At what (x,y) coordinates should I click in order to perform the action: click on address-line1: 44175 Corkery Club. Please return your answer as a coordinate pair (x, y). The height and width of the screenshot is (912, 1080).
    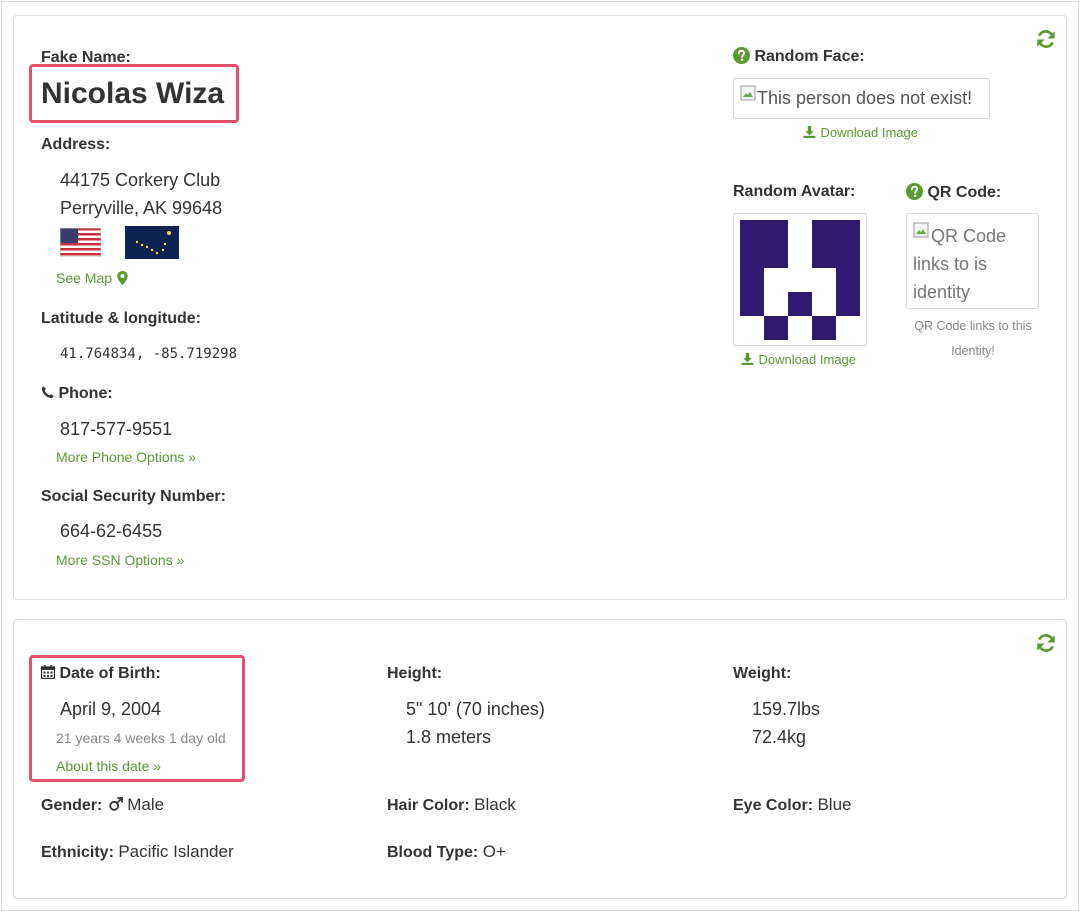
    Looking at the image, I should click on (140, 180).